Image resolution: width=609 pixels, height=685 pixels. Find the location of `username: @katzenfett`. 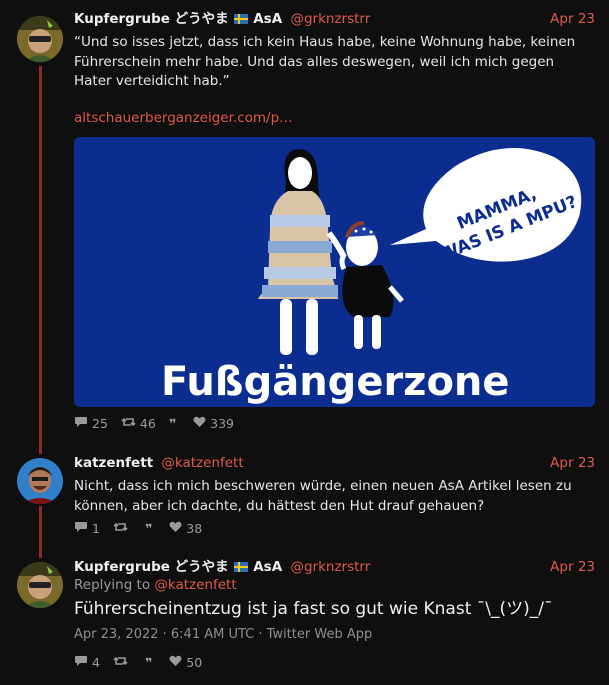

username: @katzenfett is located at coordinates (202, 463).